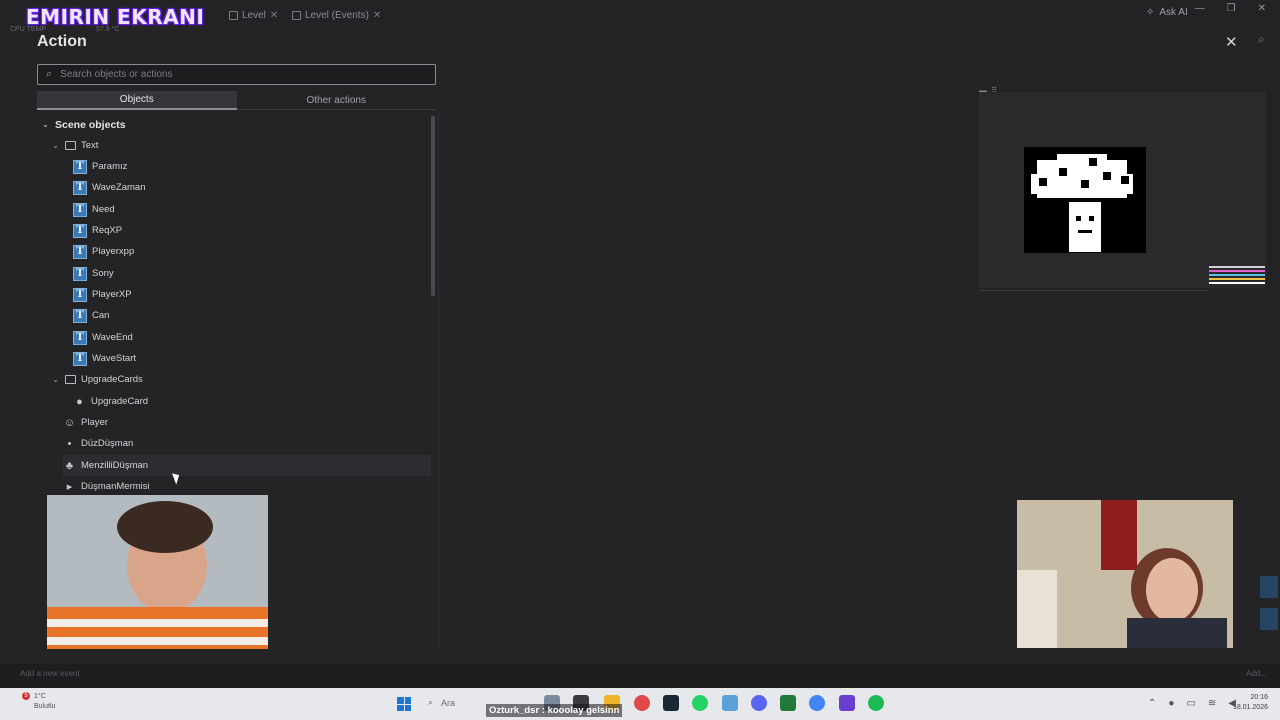 The width and height of the screenshot is (1280, 720). Describe the element at coordinates (1171, 703) in the screenshot. I see `microphone-icon: ●` at that location.